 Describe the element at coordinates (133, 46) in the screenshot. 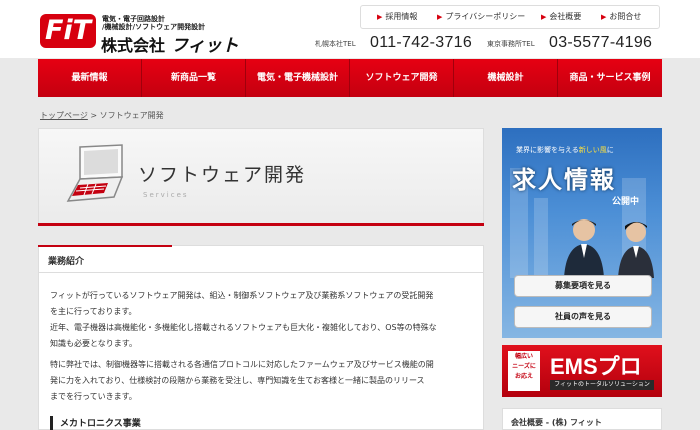

I see `company-prefix: 株式会社` at that location.